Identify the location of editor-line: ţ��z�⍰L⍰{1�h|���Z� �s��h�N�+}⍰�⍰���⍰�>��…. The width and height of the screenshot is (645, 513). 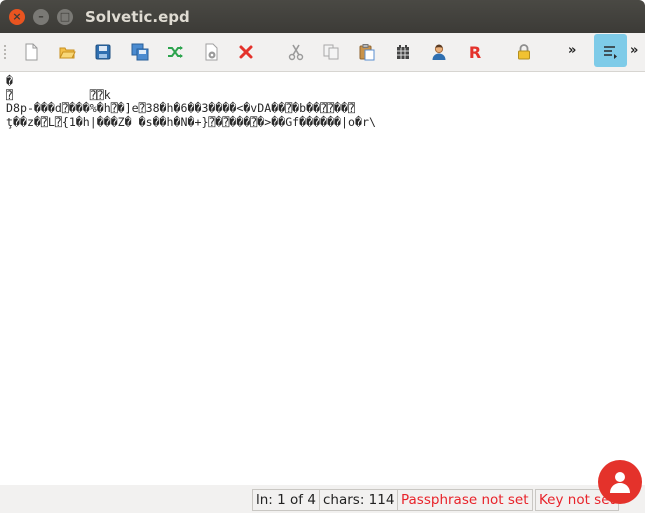
(191, 121).